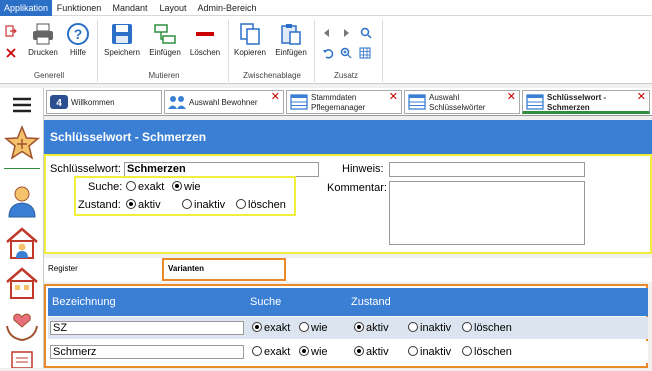 This screenshot has width=652, height=371. I want to click on table-row: SZ exakt wie aktiv inaktiv löschen, so click(348, 328).